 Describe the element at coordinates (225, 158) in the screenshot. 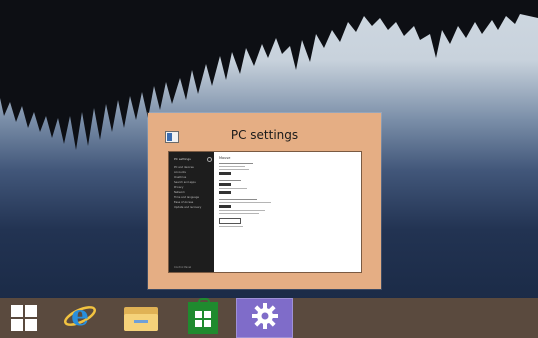

I see `preview-content-heading: Mouse` at that location.